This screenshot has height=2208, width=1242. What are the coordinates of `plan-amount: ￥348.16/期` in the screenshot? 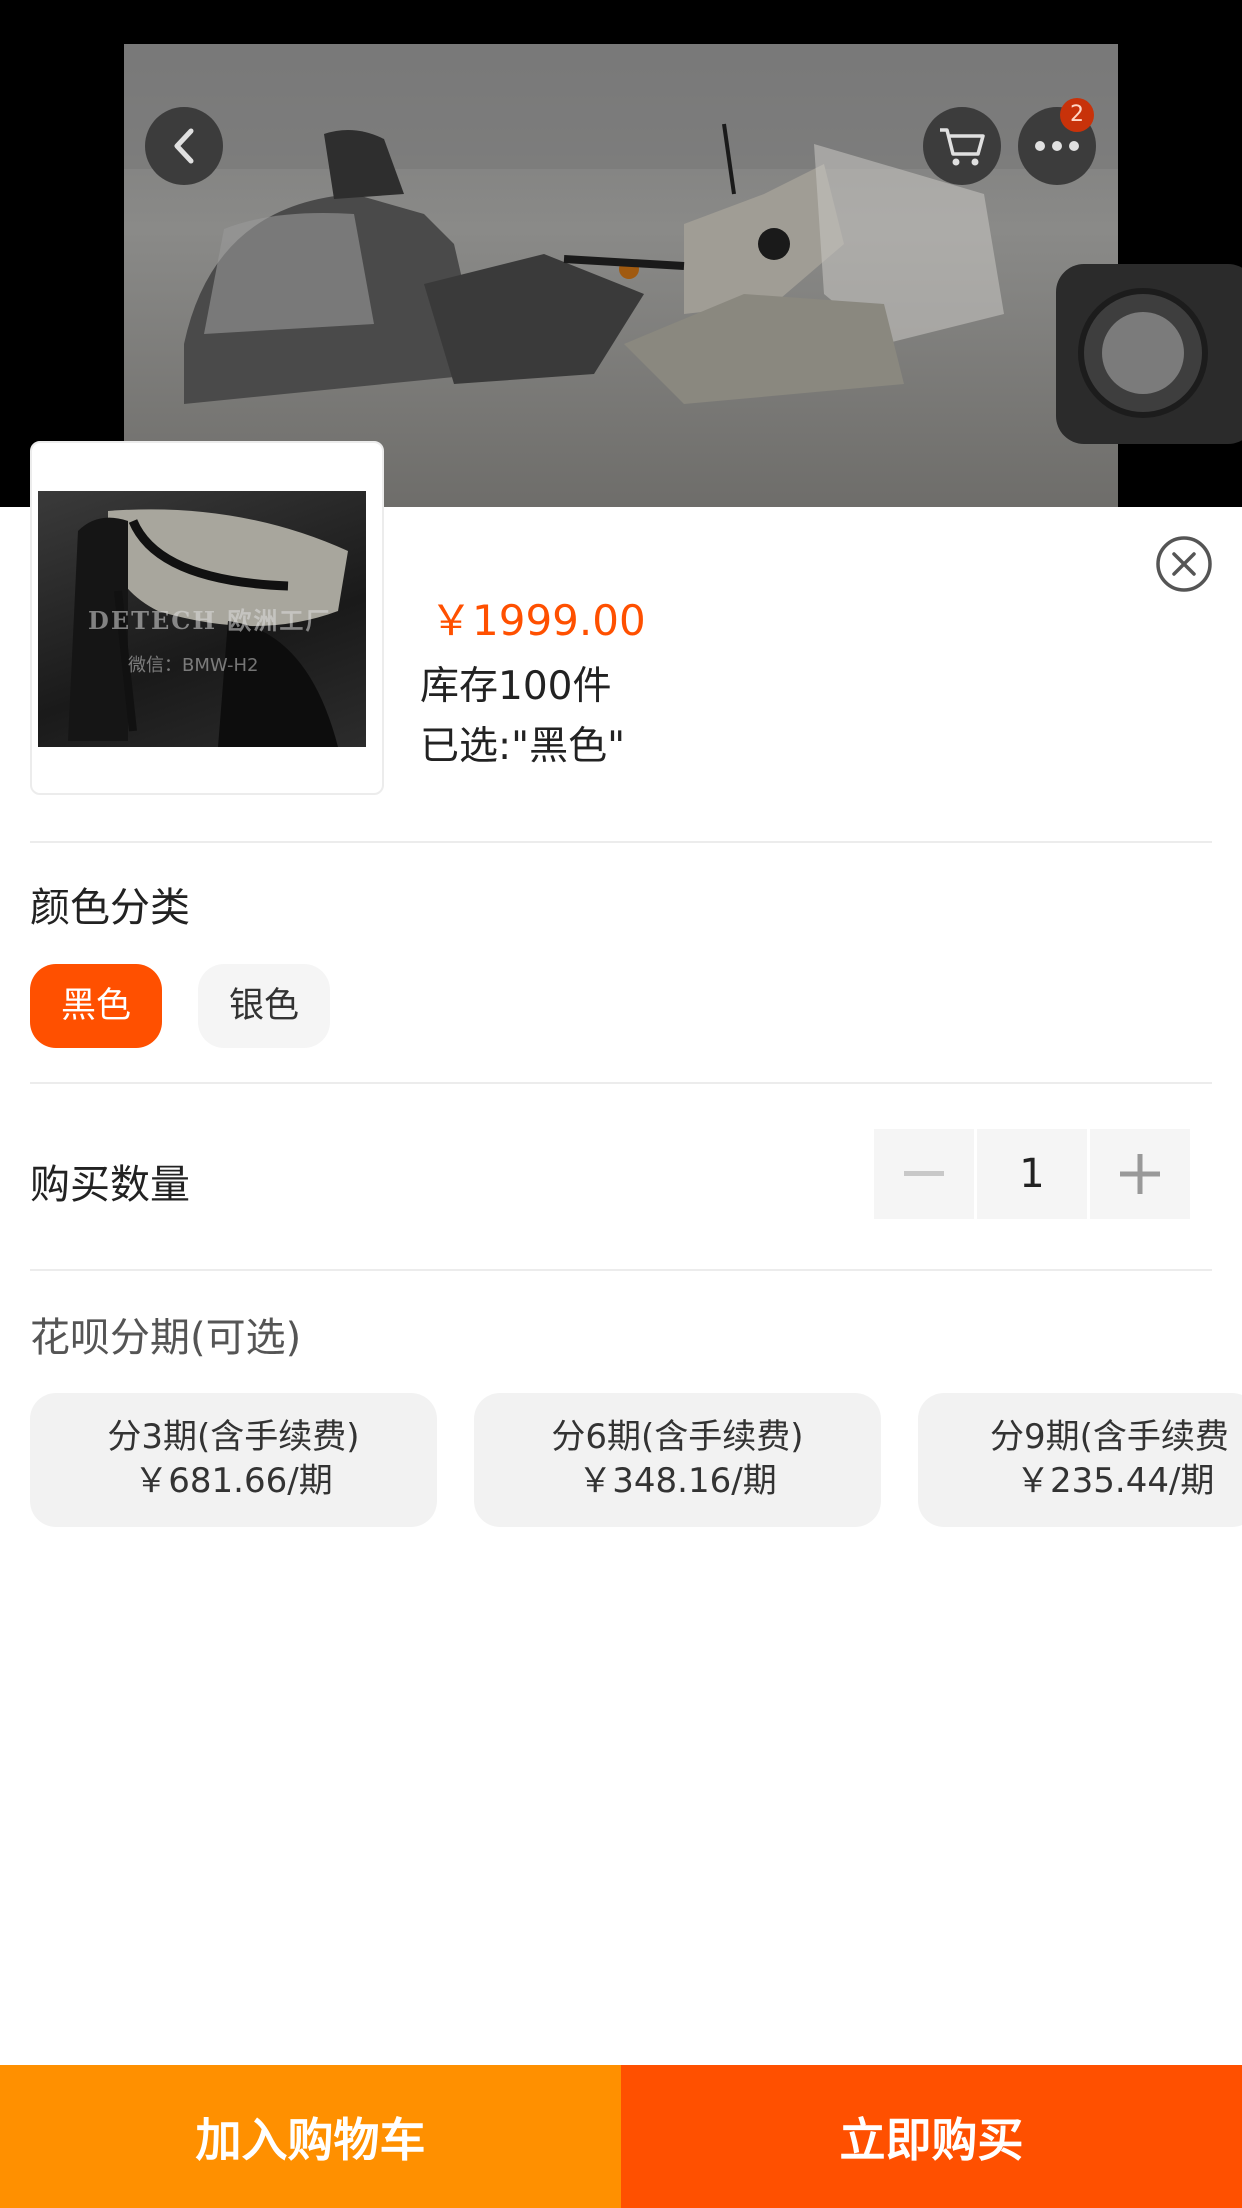 It's located at (677, 1481).